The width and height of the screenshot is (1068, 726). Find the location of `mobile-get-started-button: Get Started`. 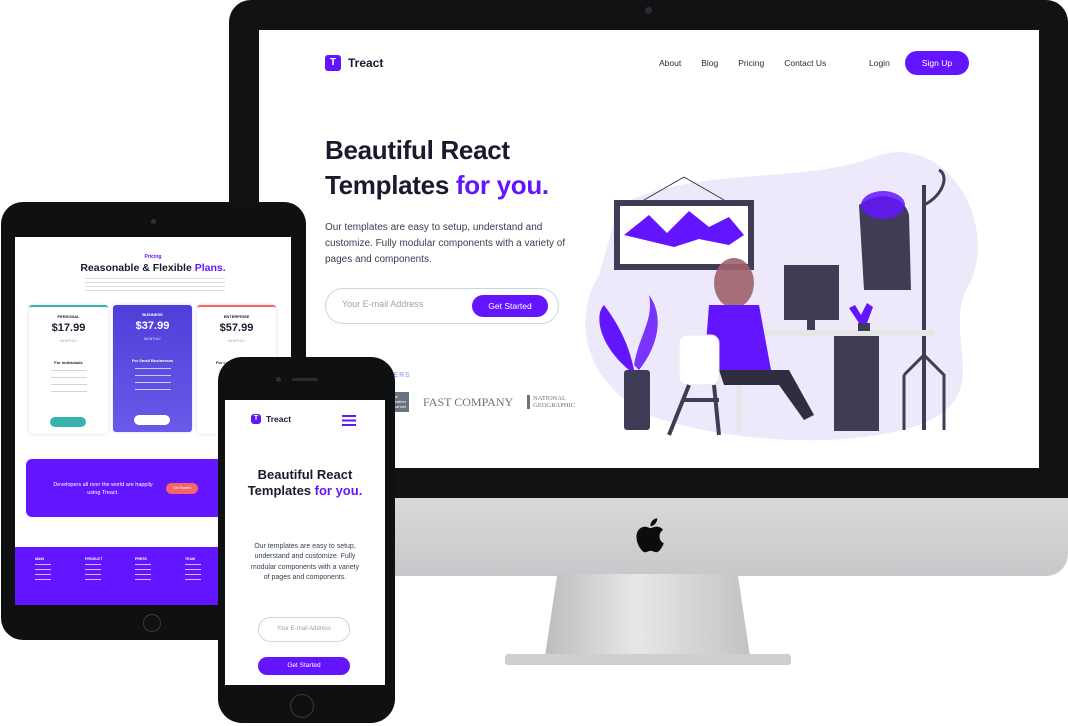

mobile-get-started-button: Get Started is located at coordinates (304, 666).